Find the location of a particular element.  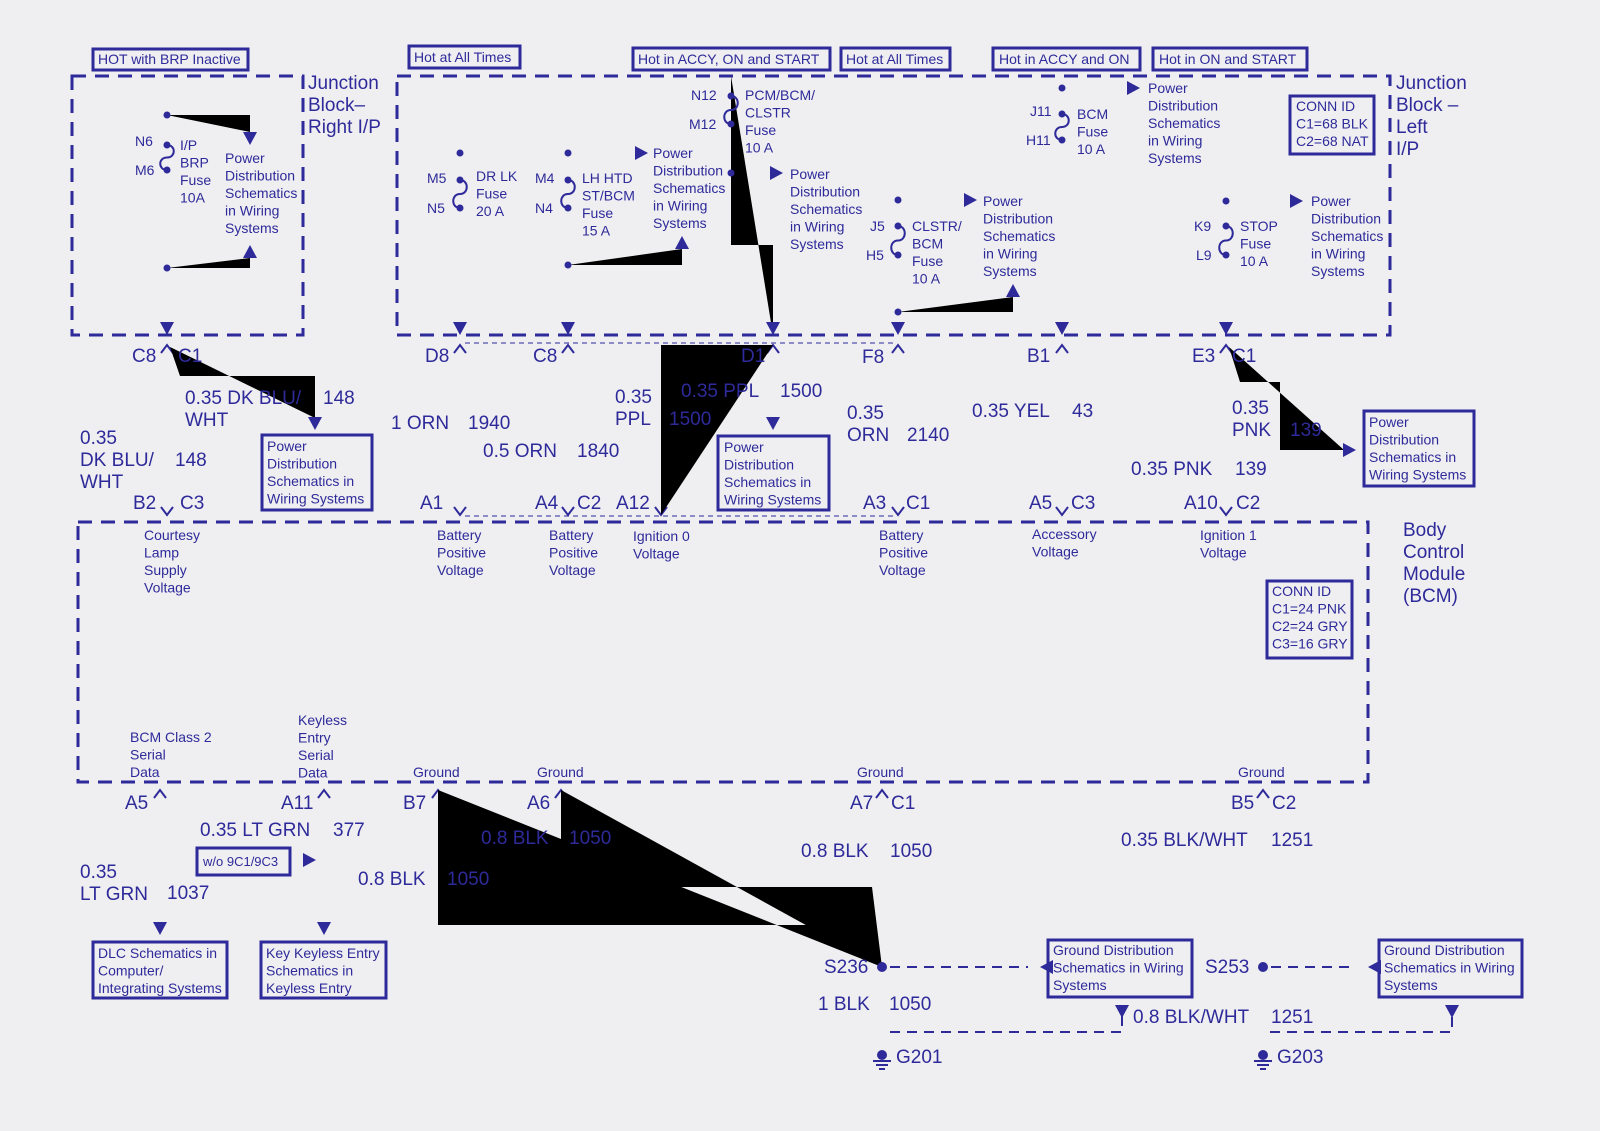

label-w1500b: PPL is located at coordinates (633, 419).